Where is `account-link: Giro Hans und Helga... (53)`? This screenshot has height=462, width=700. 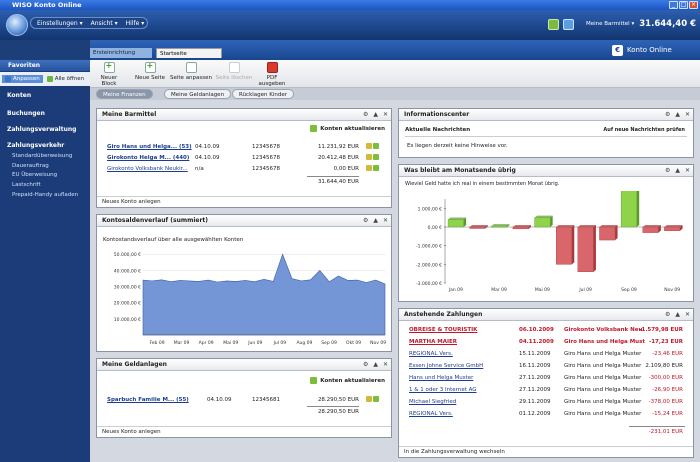 account-link: Giro Hans und Helga... (53) is located at coordinates (149, 147).